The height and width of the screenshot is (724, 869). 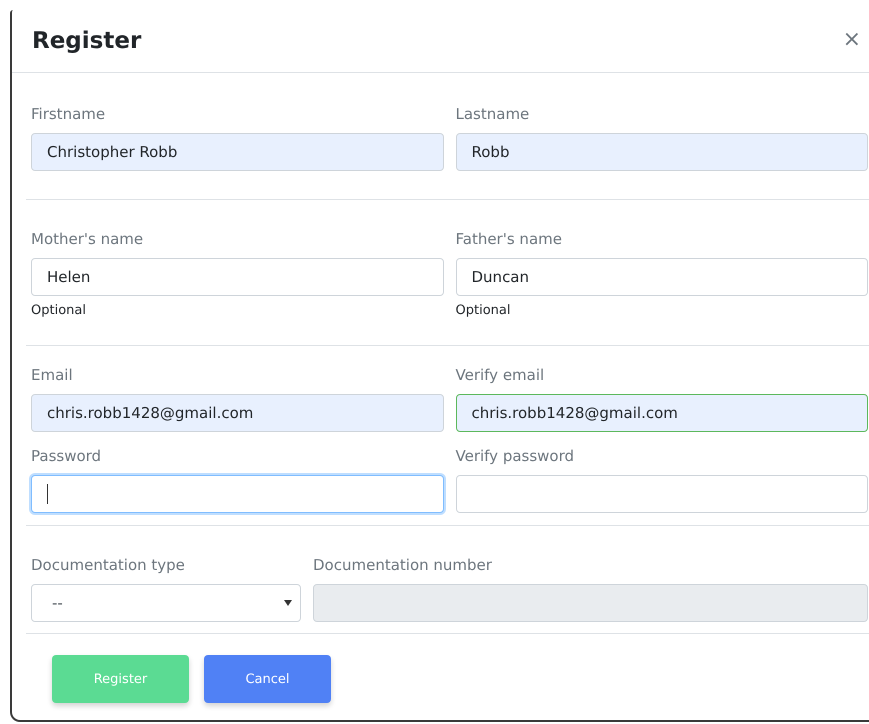 I want to click on field-label: Lastname, so click(x=493, y=114).